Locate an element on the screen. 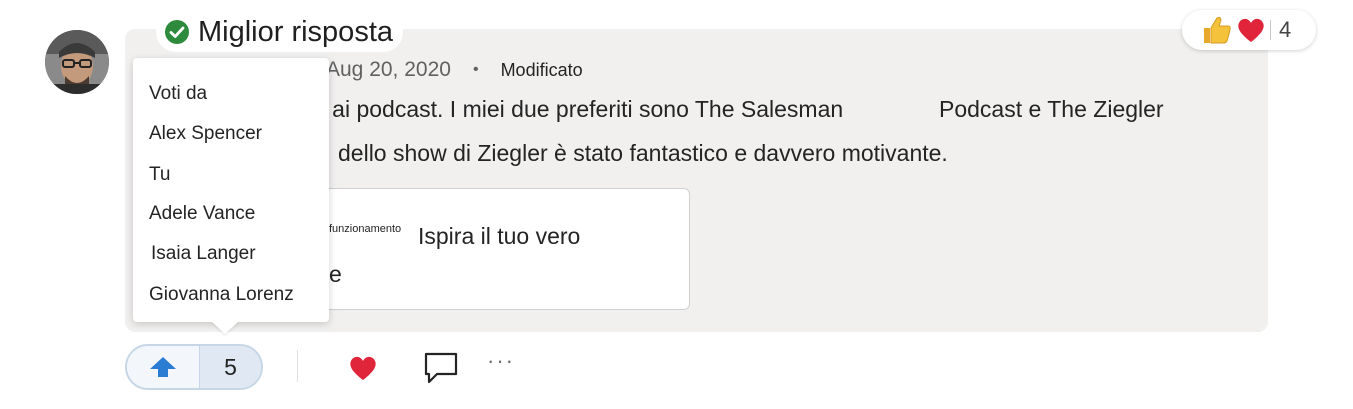 This screenshot has height=409, width=1353. best-answer-badge: Miglior risposta is located at coordinates (279, 32).